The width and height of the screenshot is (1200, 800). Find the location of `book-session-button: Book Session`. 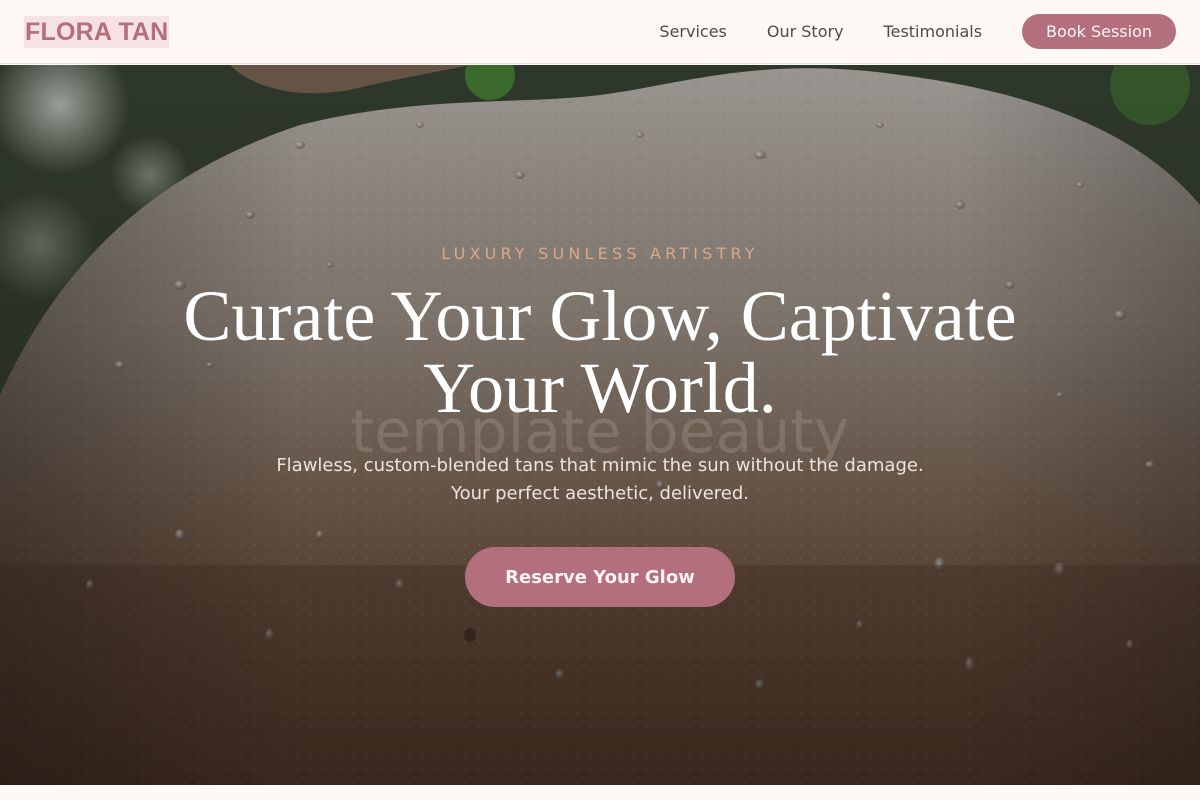

book-session-button: Book Session is located at coordinates (1099, 31).